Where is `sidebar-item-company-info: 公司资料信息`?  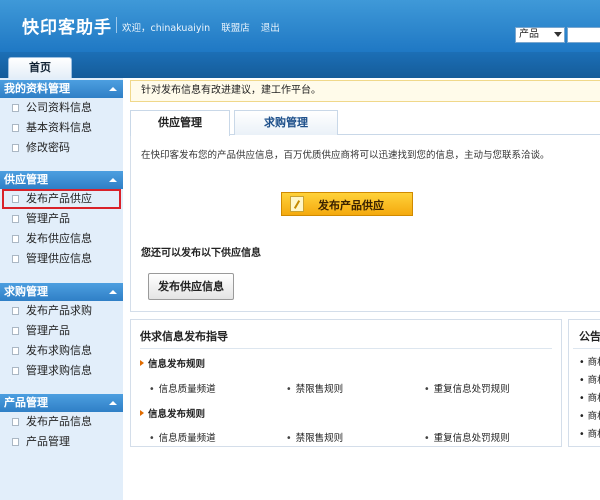
sidebar-item-company-info: 公司资料信息 is located at coordinates (61, 108).